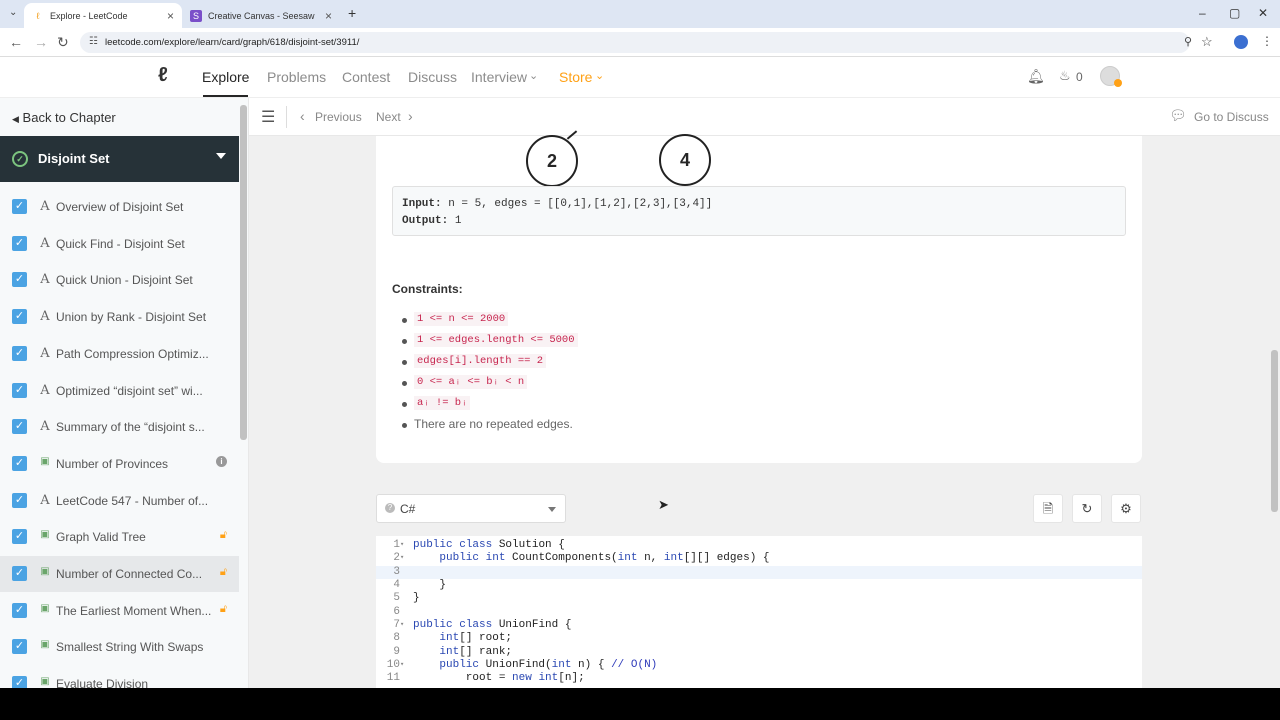  Describe the element at coordinates (1234, 13) in the screenshot. I see `maximize-icon: ▢` at that location.